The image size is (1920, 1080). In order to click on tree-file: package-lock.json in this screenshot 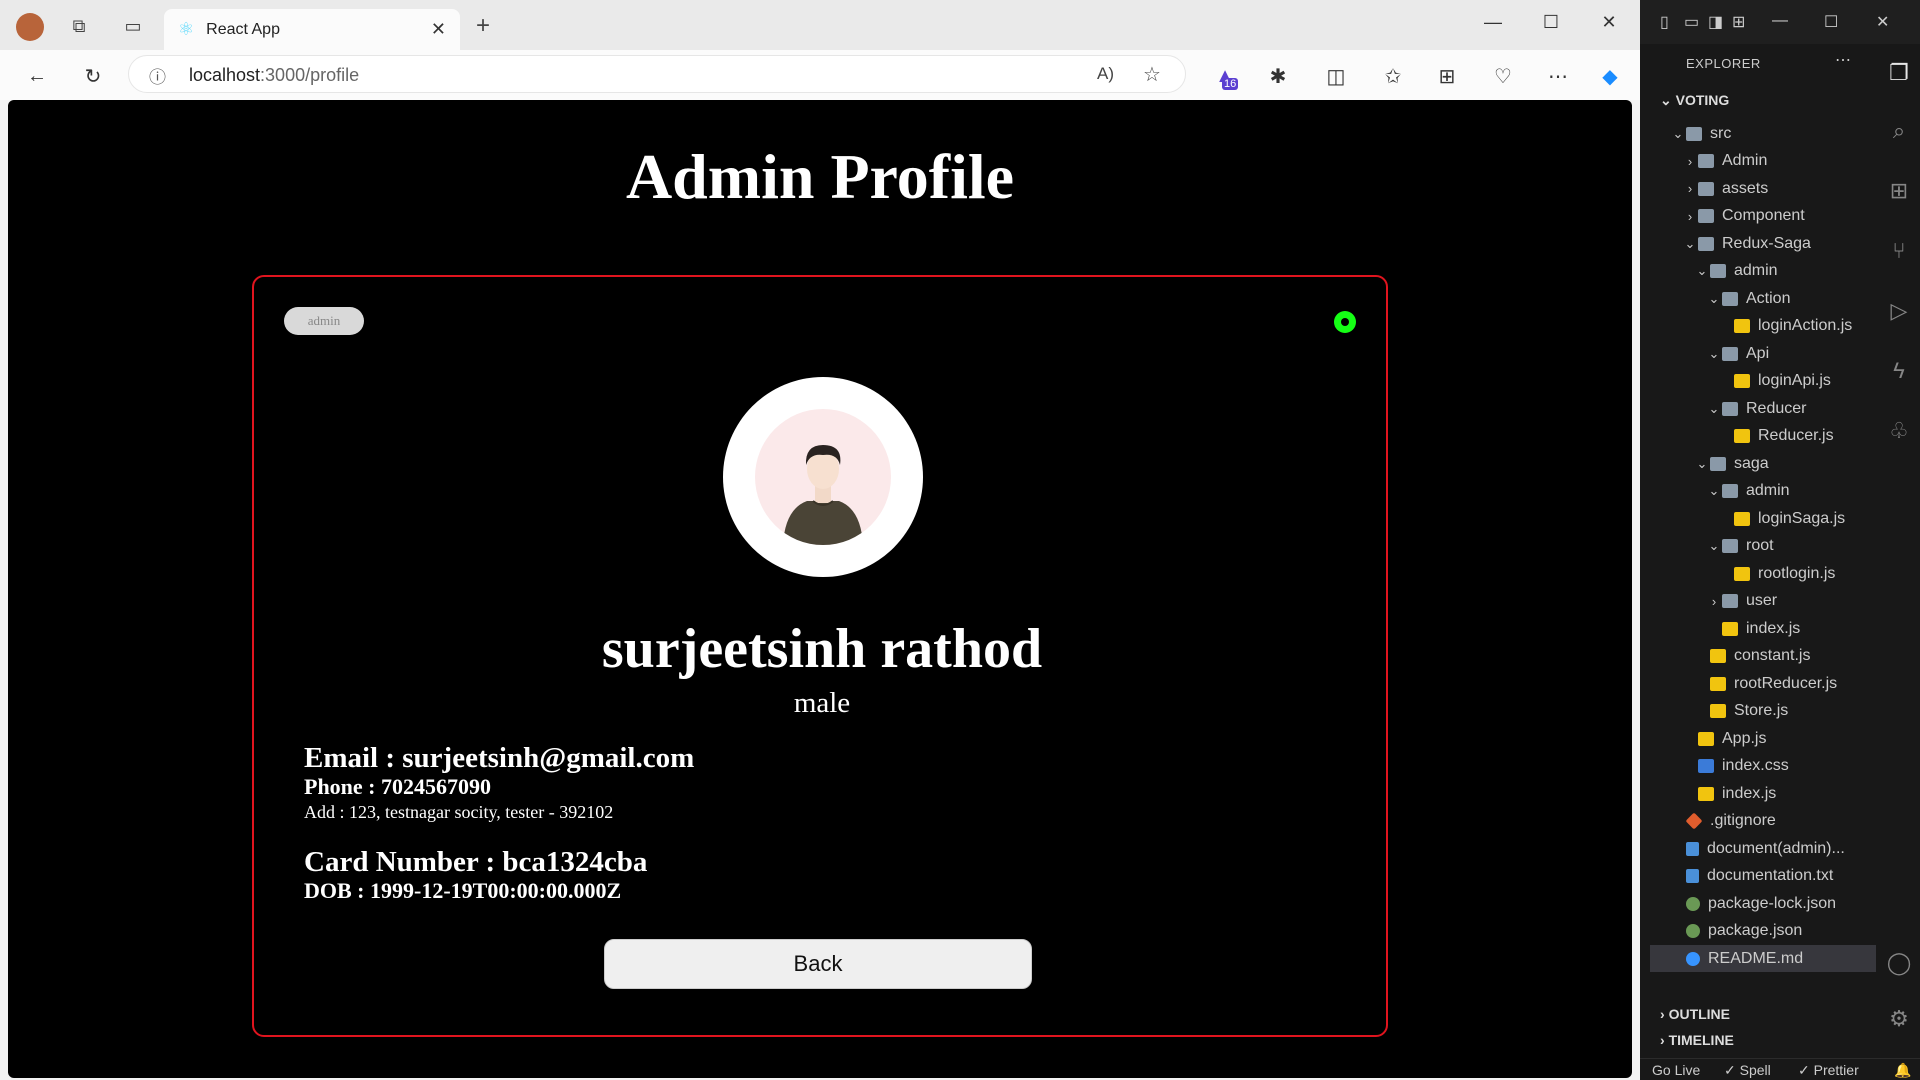, I will do `click(1763, 903)`.